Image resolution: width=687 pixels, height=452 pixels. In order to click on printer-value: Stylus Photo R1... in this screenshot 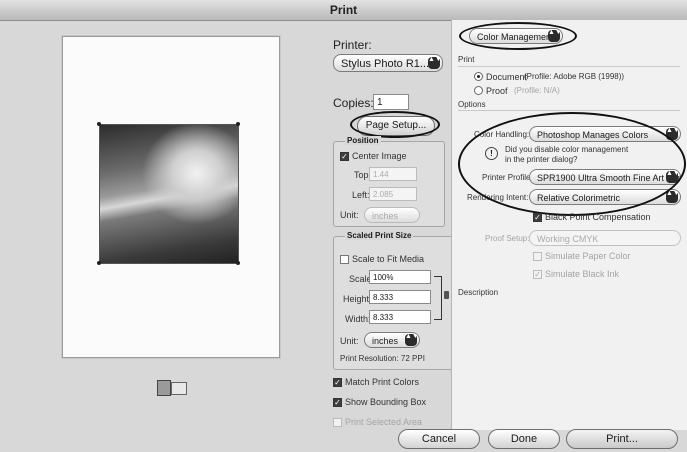, I will do `click(385, 64)`.